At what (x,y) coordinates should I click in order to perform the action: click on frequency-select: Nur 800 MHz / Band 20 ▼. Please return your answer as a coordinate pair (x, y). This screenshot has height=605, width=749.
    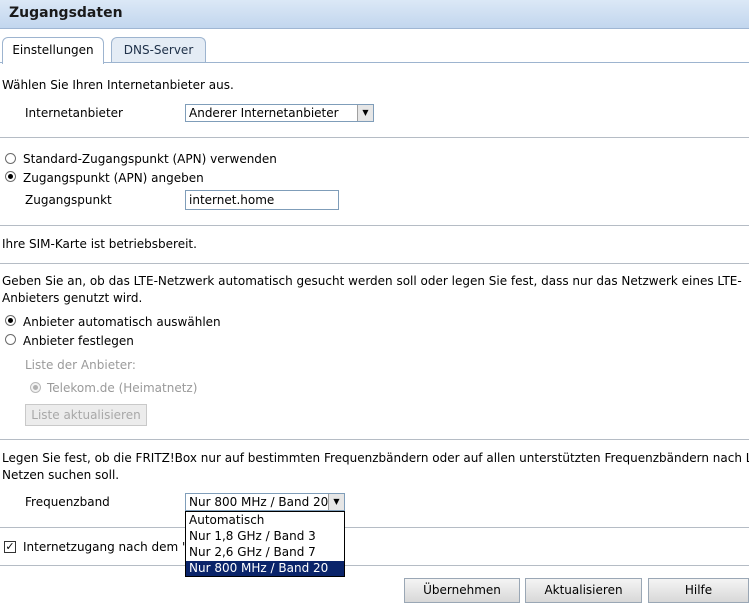
    Looking at the image, I should click on (265, 502).